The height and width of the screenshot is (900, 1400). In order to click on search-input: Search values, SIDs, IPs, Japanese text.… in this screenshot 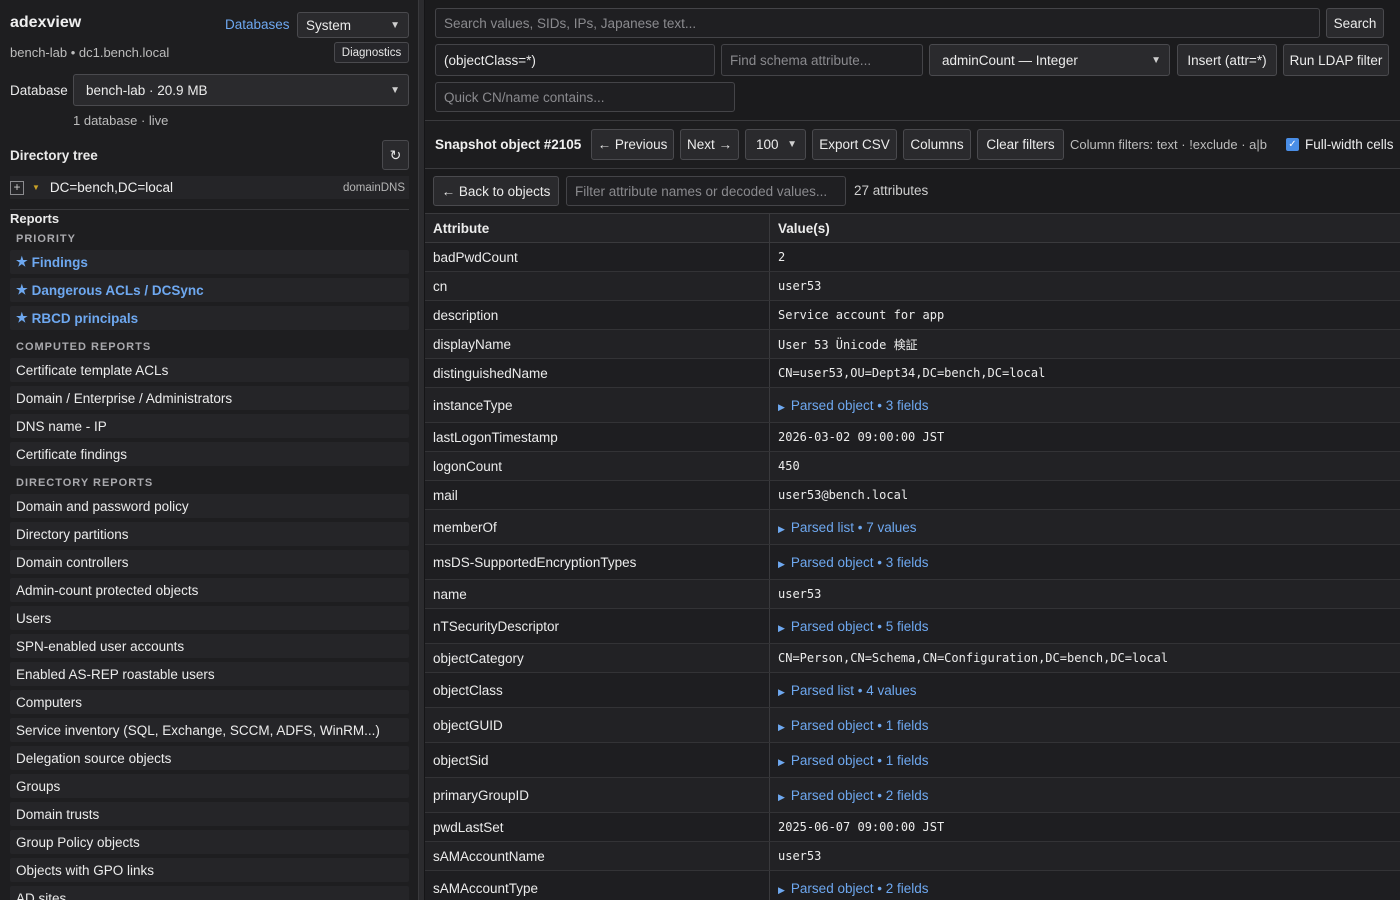, I will do `click(877, 23)`.